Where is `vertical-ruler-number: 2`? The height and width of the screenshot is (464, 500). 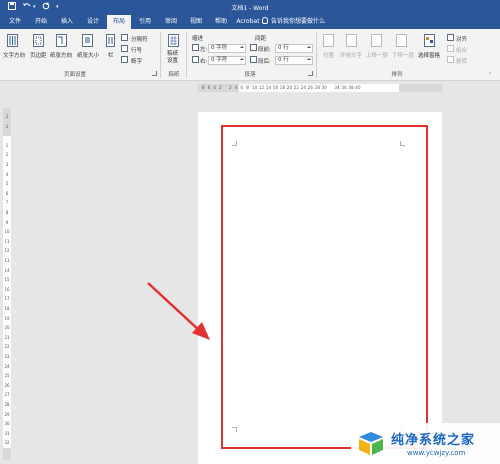
vertical-ruler-number: 2 is located at coordinates (7, 116).